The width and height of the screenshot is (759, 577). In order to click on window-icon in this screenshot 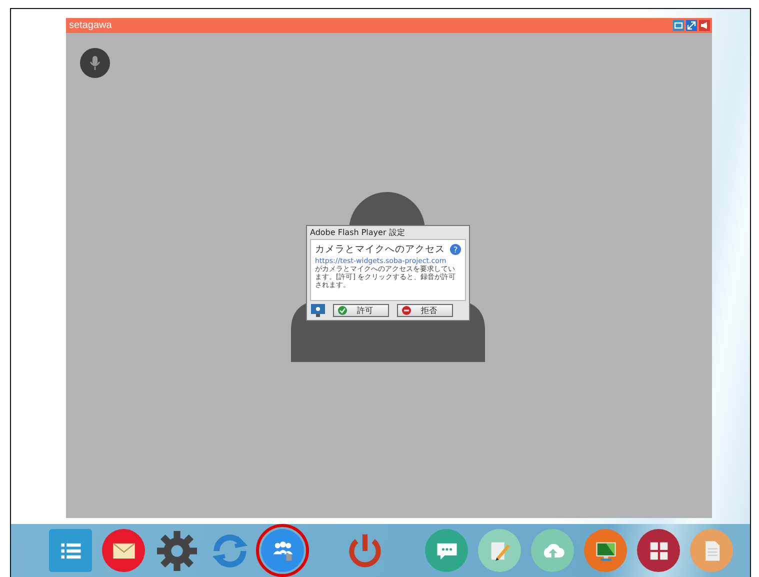, I will do `click(678, 25)`.